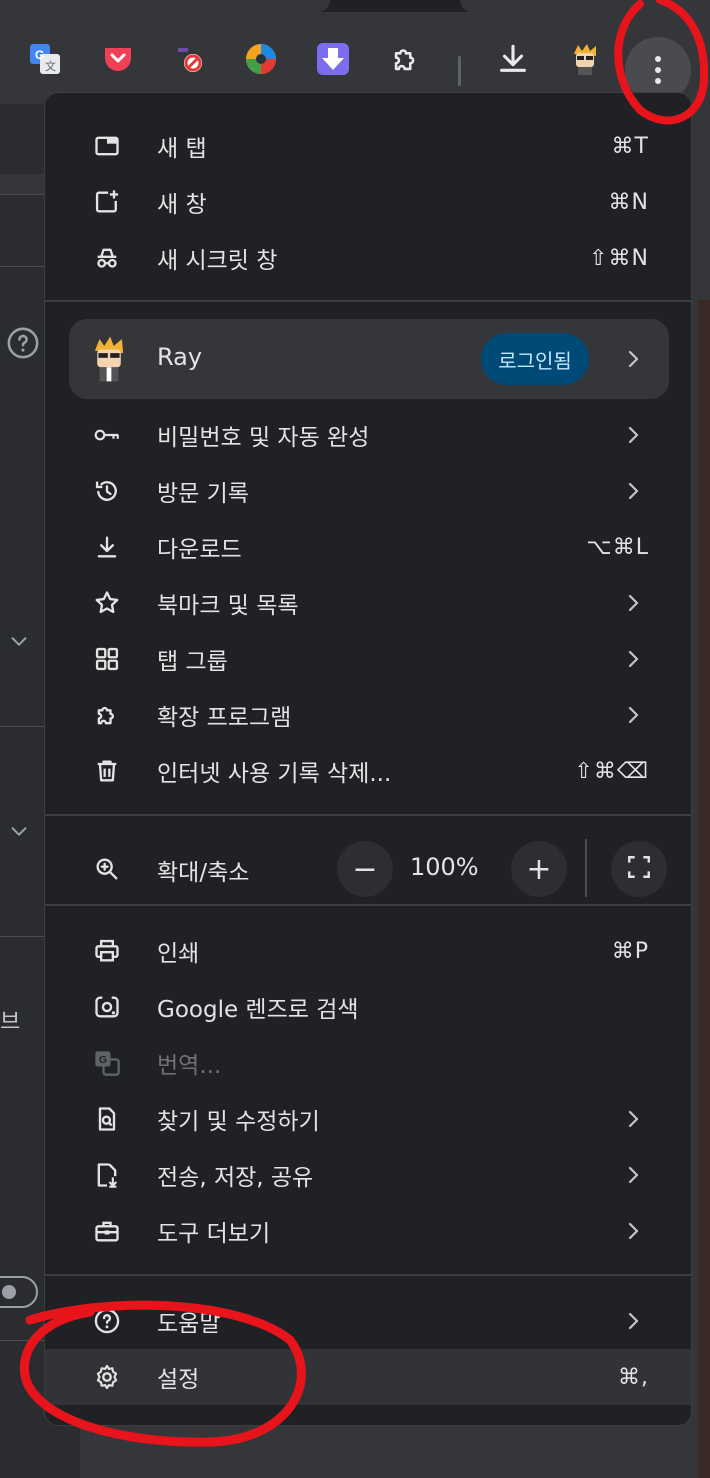  Describe the element at coordinates (19, 1292) in the screenshot. I see `toggle-switch` at that location.